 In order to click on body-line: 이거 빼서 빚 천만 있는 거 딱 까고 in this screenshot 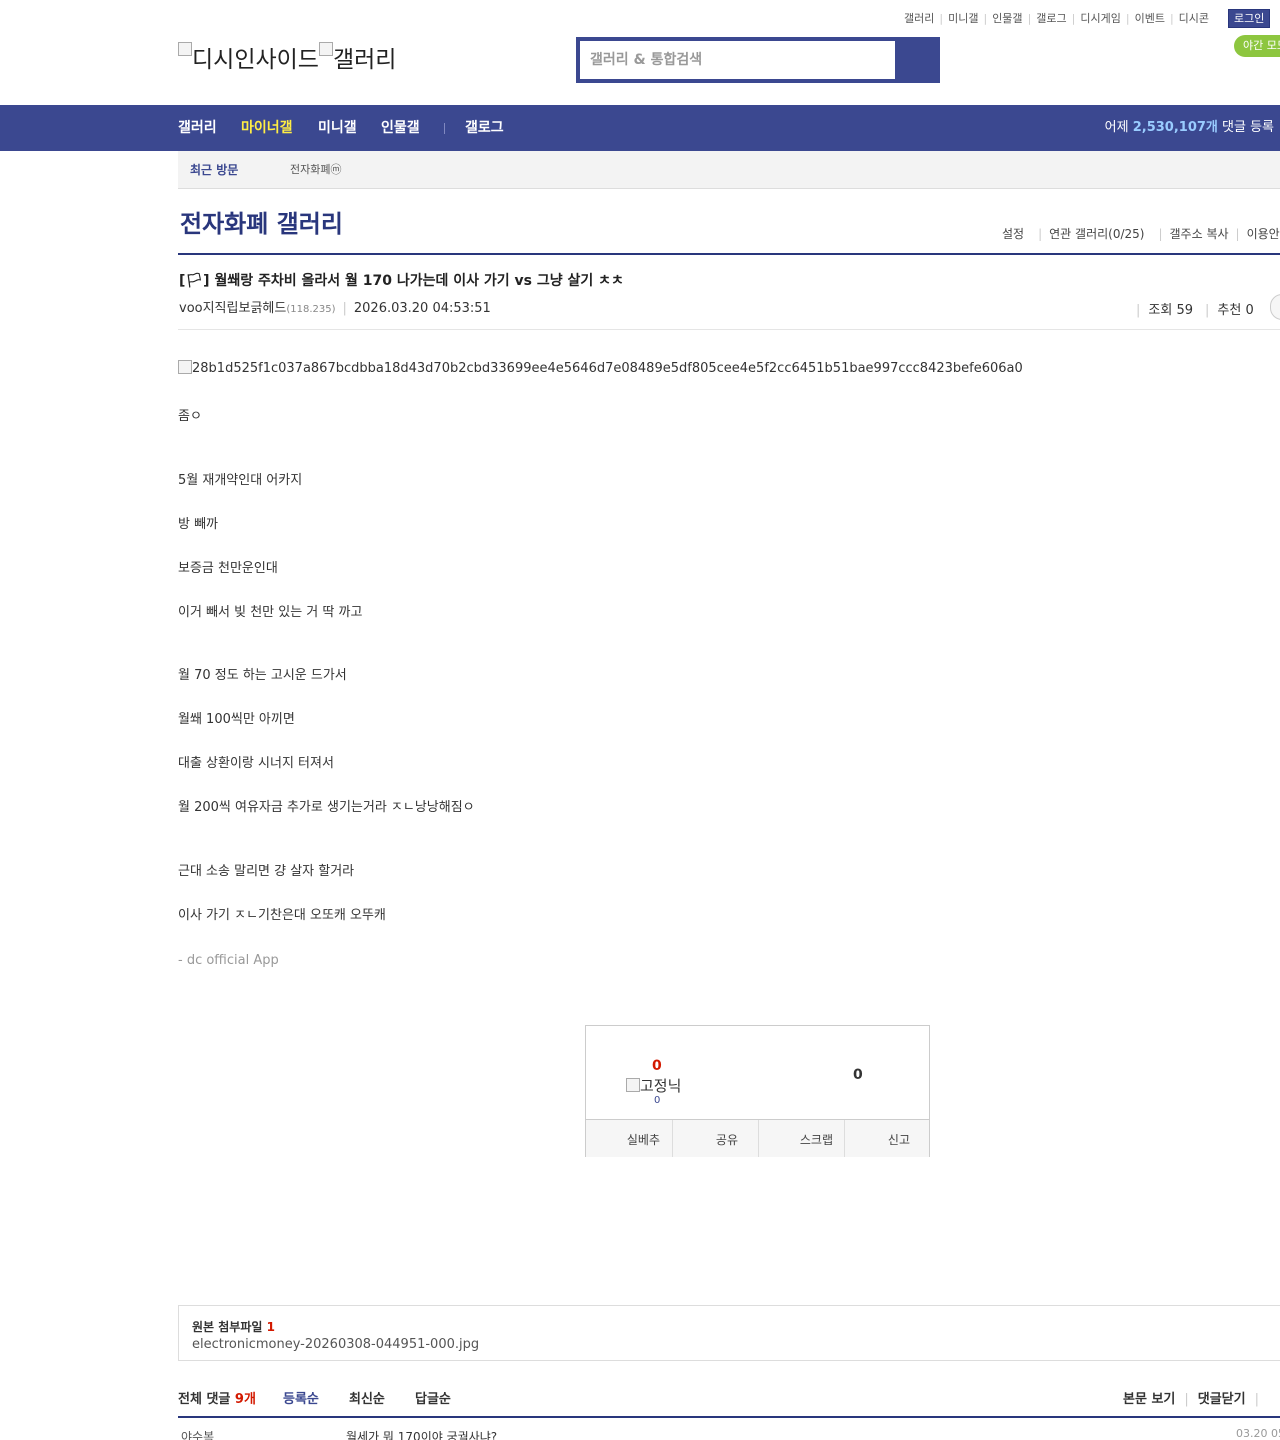, I will do `click(270, 612)`.